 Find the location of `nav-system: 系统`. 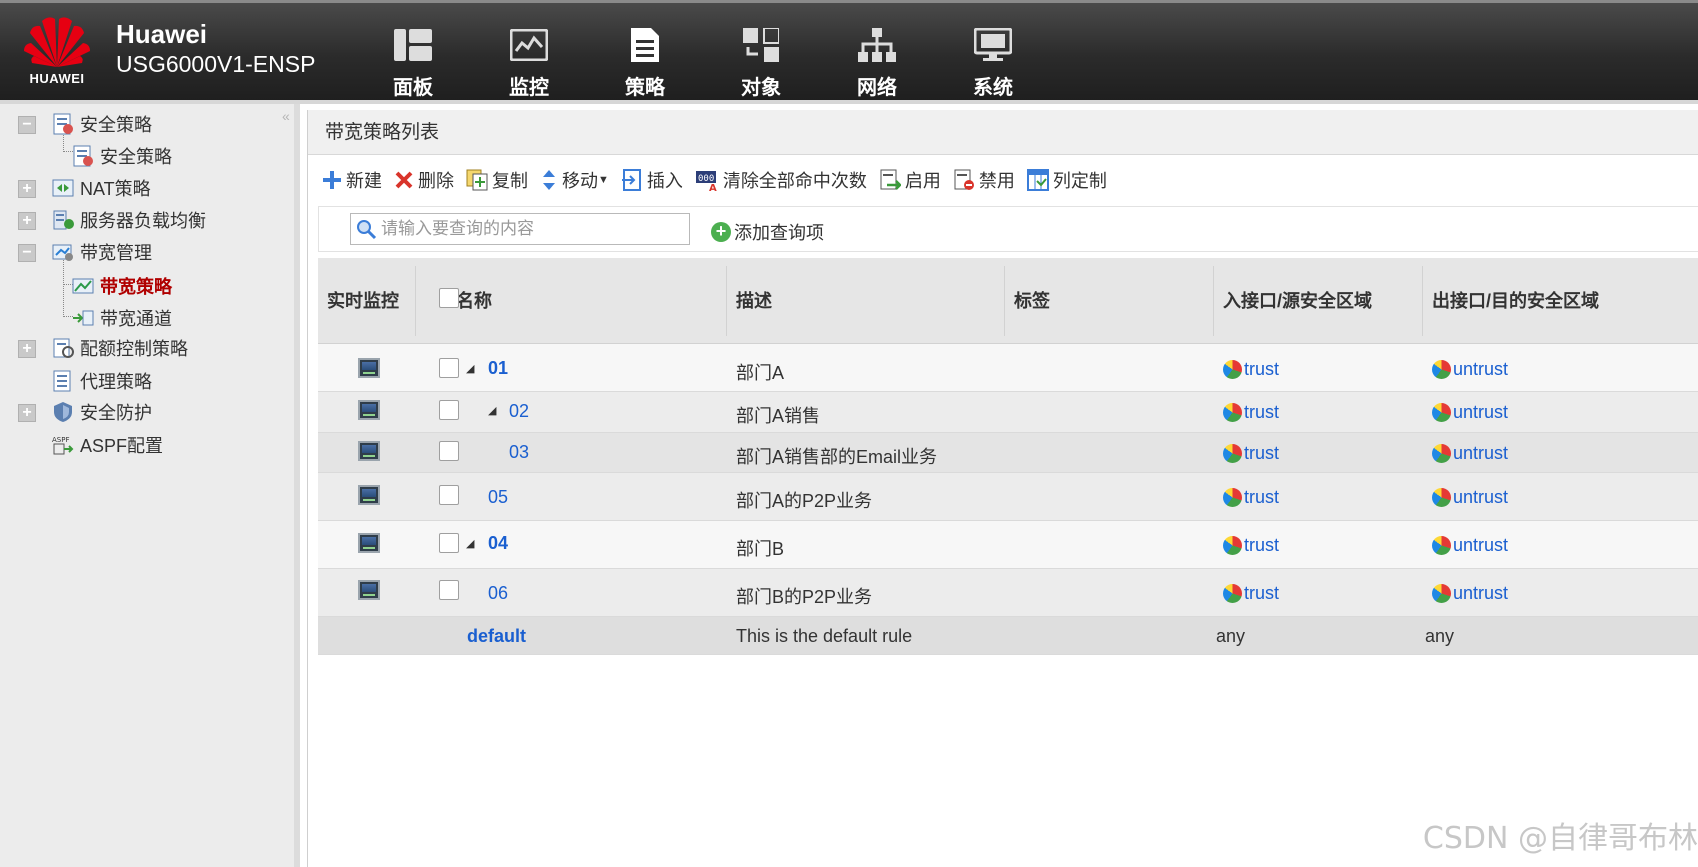

nav-system: 系统 is located at coordinates (993, 62).